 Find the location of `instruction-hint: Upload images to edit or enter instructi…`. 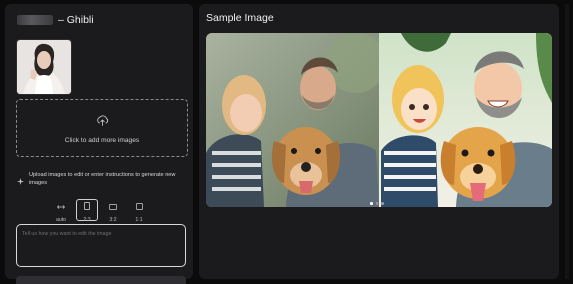

instruction-hint: Upload images to edit or enter instructi… is located at coordinates (101, 181).